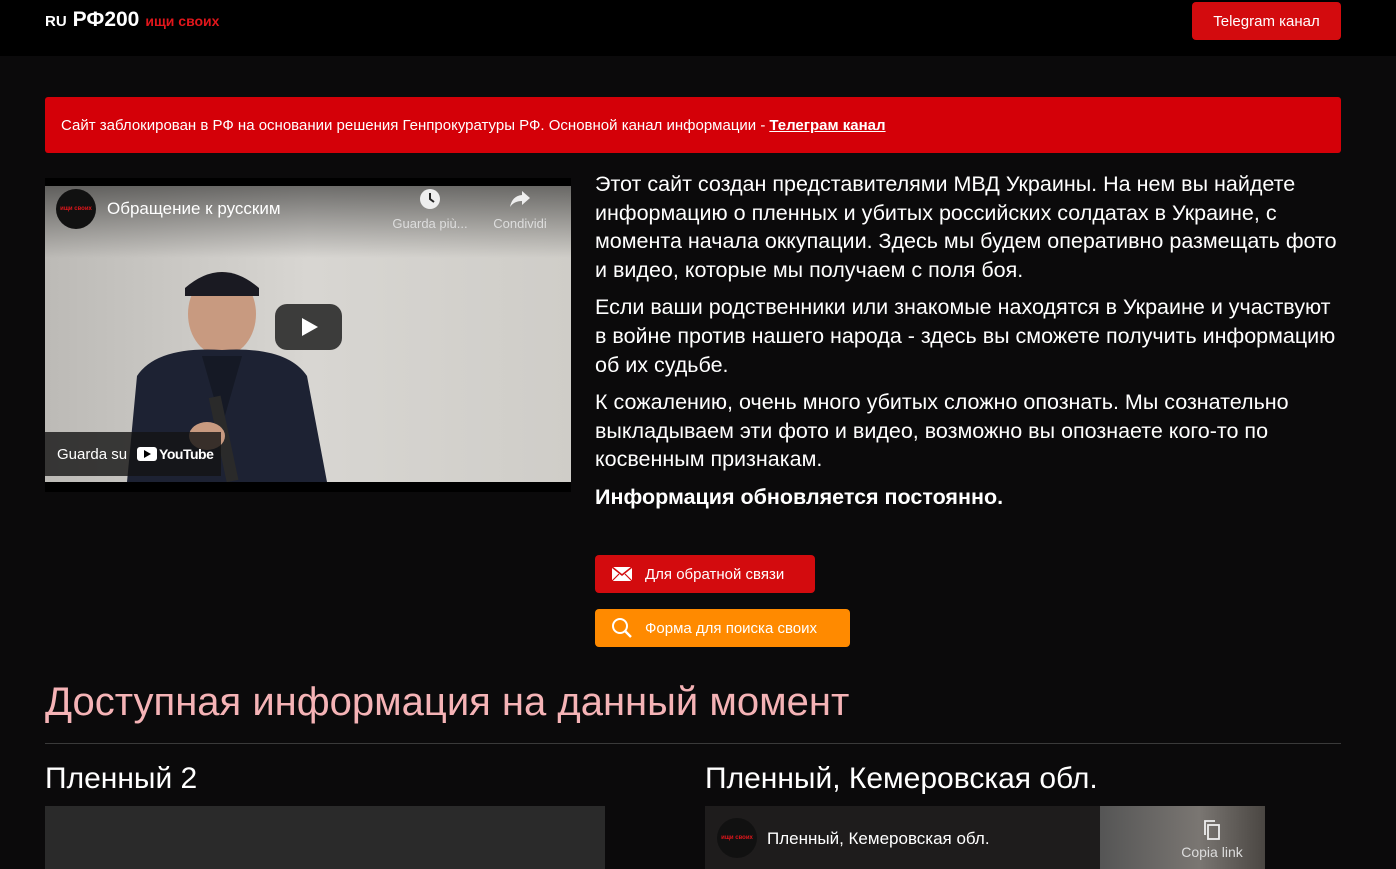  Describe the element at coordinates (520, 209) in the screenshot. I see `share-button: Condividi` at that location.